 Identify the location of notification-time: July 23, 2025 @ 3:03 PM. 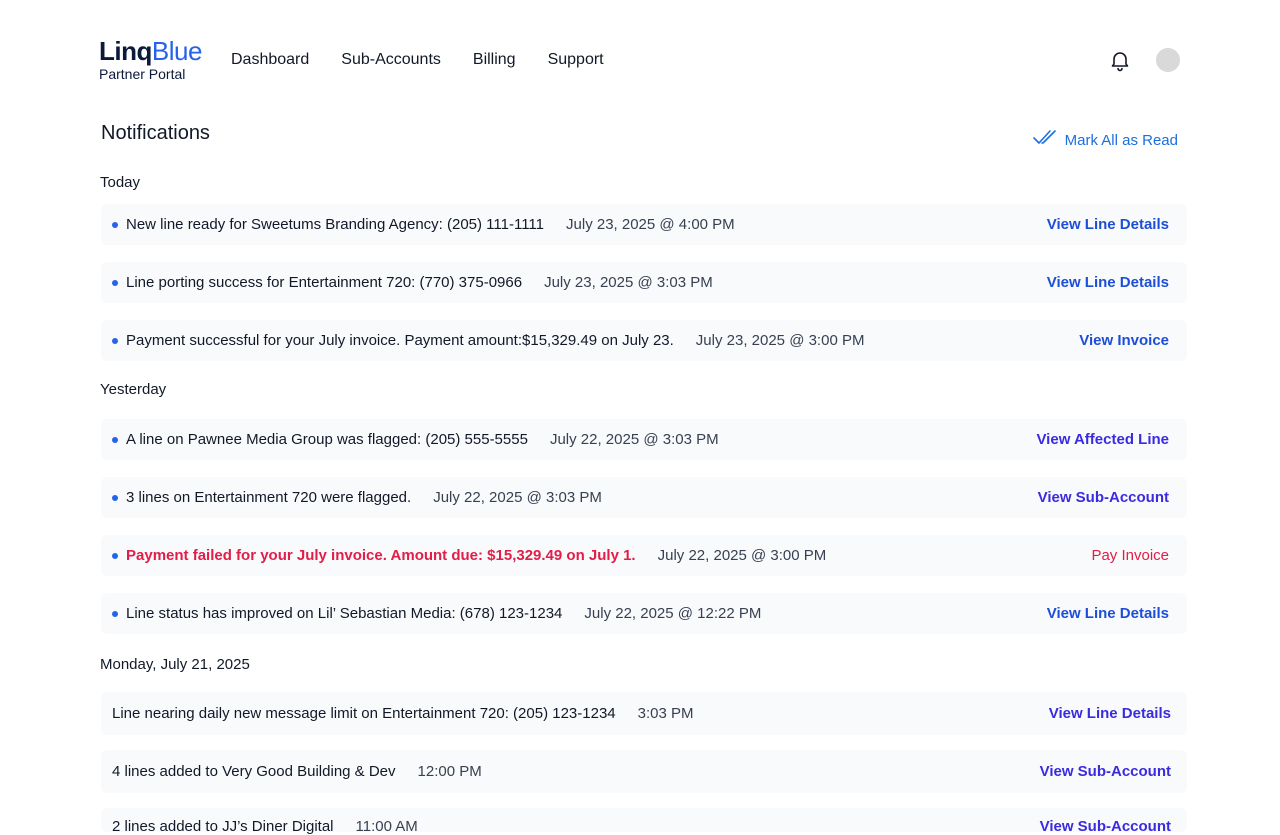
(628, 282).